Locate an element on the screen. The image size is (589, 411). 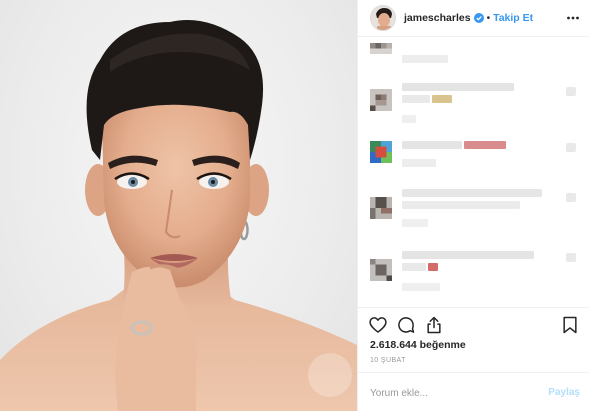
comment-input is located at coordinates (450, 393).